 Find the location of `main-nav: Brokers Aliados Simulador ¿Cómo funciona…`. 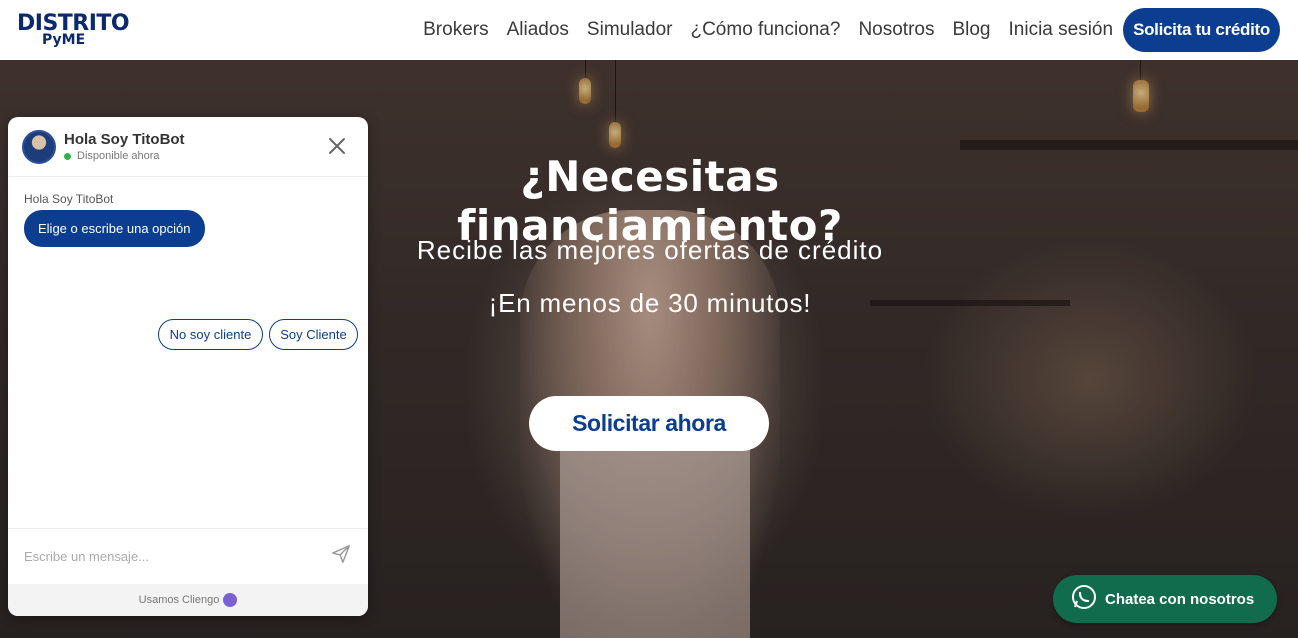

main-nav: Brokers Aliados Simulador ¿Cómo funciona… is located at coordinates (842, 30).